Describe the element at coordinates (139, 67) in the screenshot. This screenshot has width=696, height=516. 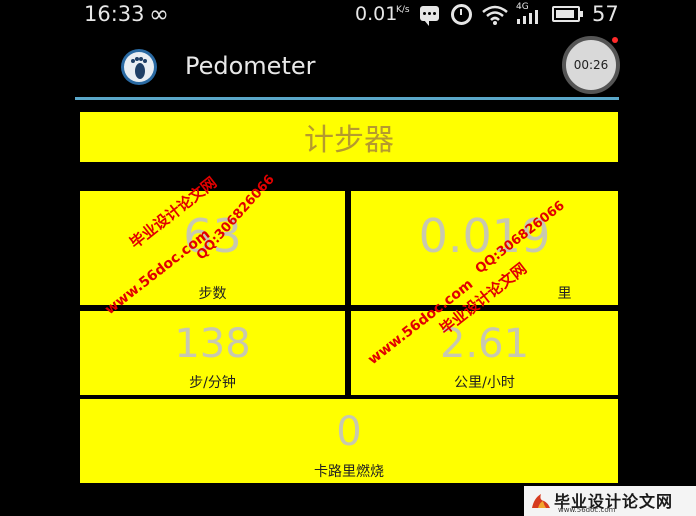
I see `footprint-app-icon` at that location.